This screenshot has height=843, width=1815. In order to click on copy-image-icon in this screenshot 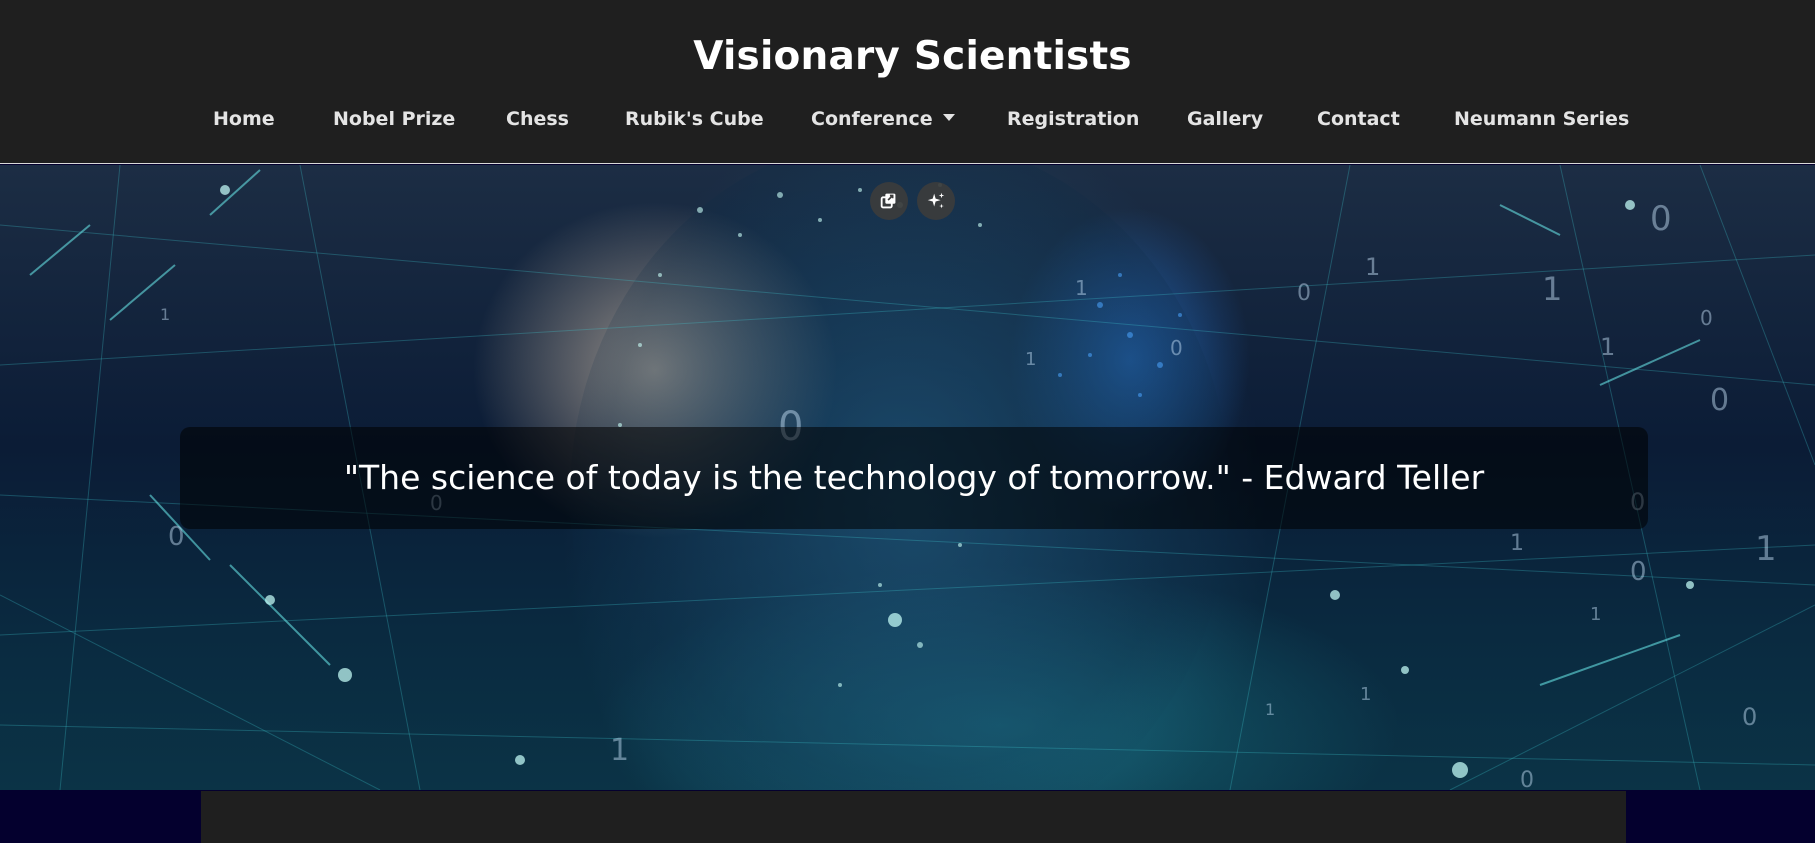, I will do `click(888, 201)`.